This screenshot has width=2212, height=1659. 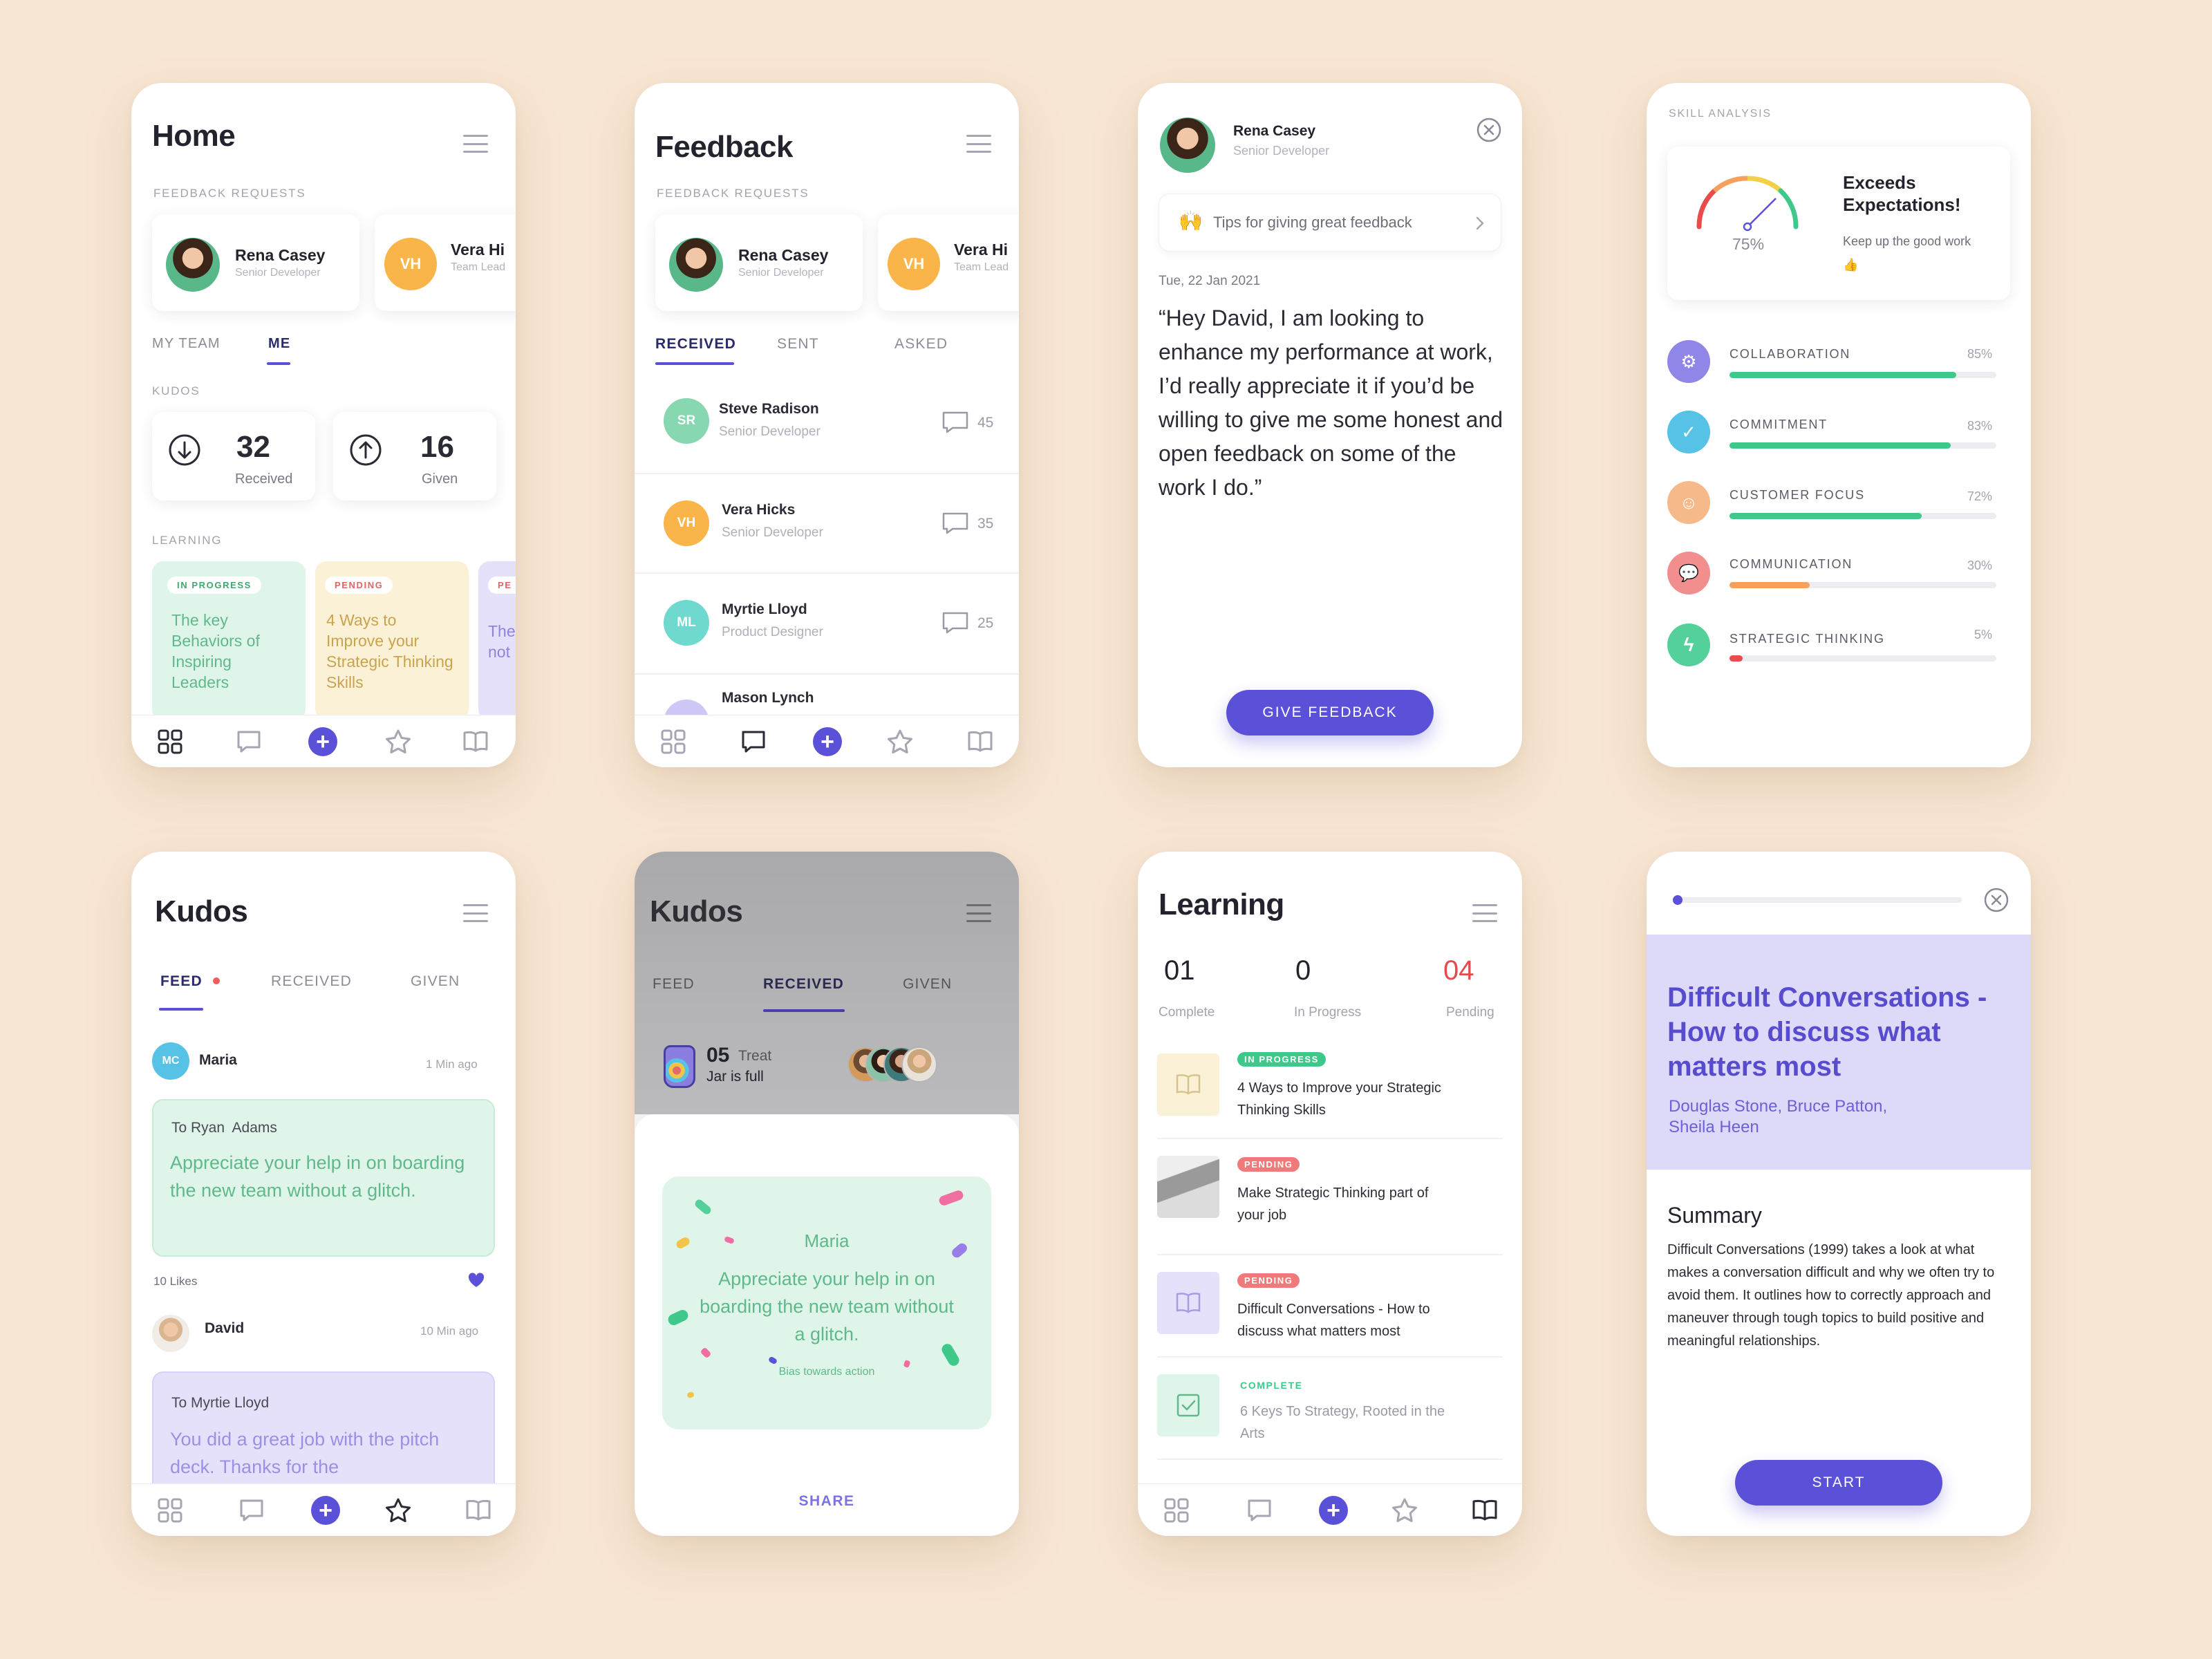 I want to click on jar-icon, so click(x=679, y=1066).